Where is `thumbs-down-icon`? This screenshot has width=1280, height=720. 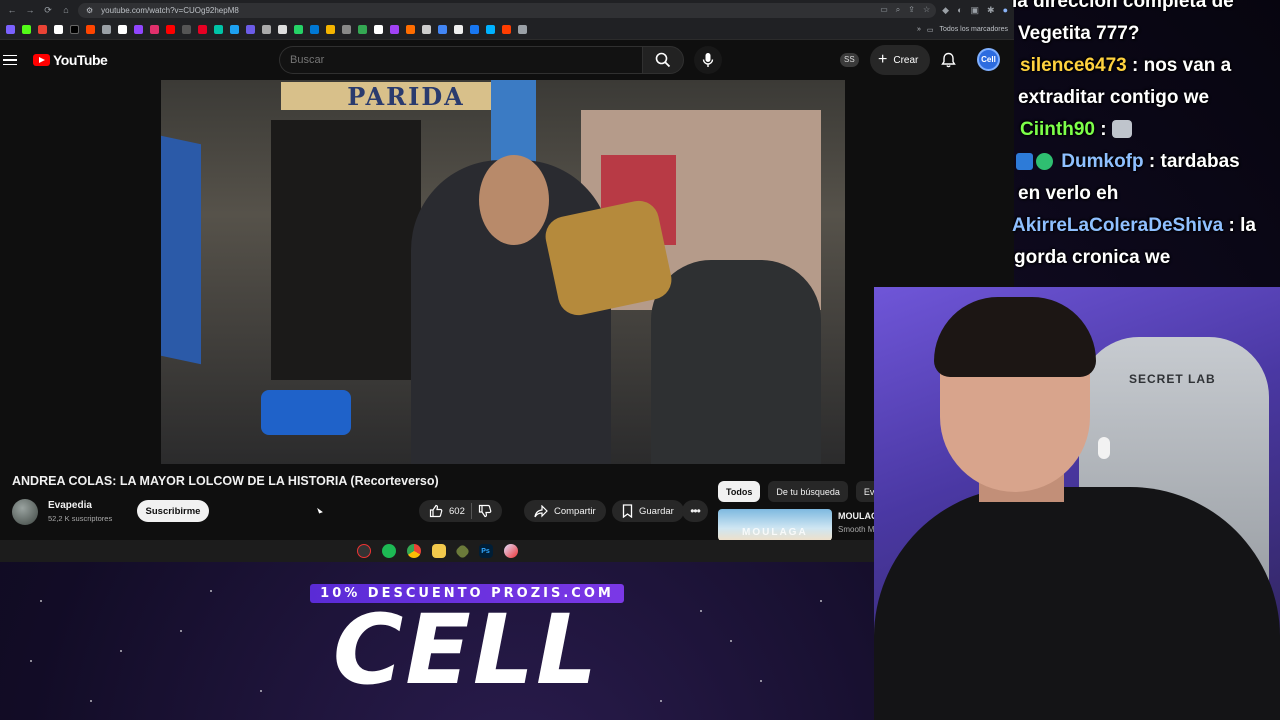
thumbs-down-icon is located at coordinates (485, 511).